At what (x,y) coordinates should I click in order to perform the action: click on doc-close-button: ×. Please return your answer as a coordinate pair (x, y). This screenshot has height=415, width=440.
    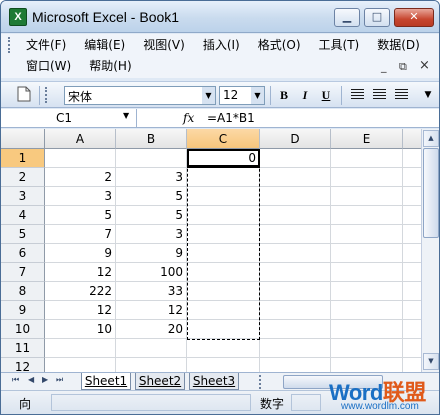
    Looking at the image, I should click on (424, 65).